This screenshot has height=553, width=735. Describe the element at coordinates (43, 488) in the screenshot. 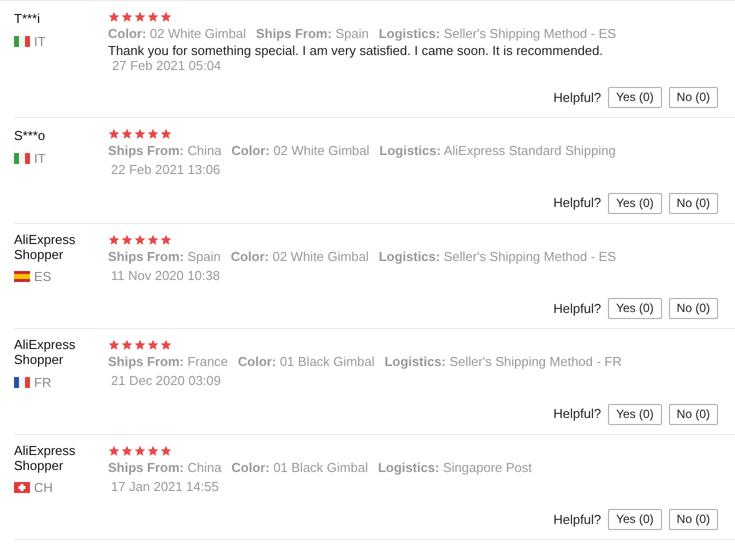

I see `country-code: CH` at that location.